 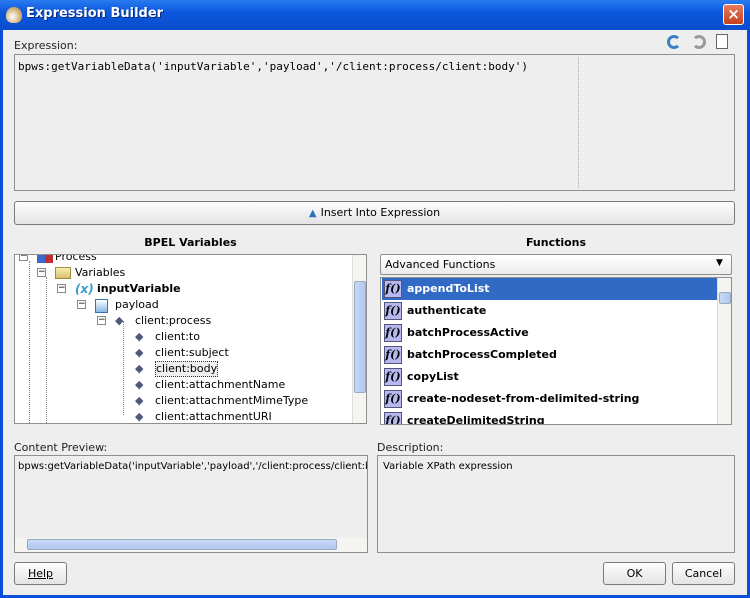 I want to click on description-text: Variable XPath expression, so click(x=448, y=466).